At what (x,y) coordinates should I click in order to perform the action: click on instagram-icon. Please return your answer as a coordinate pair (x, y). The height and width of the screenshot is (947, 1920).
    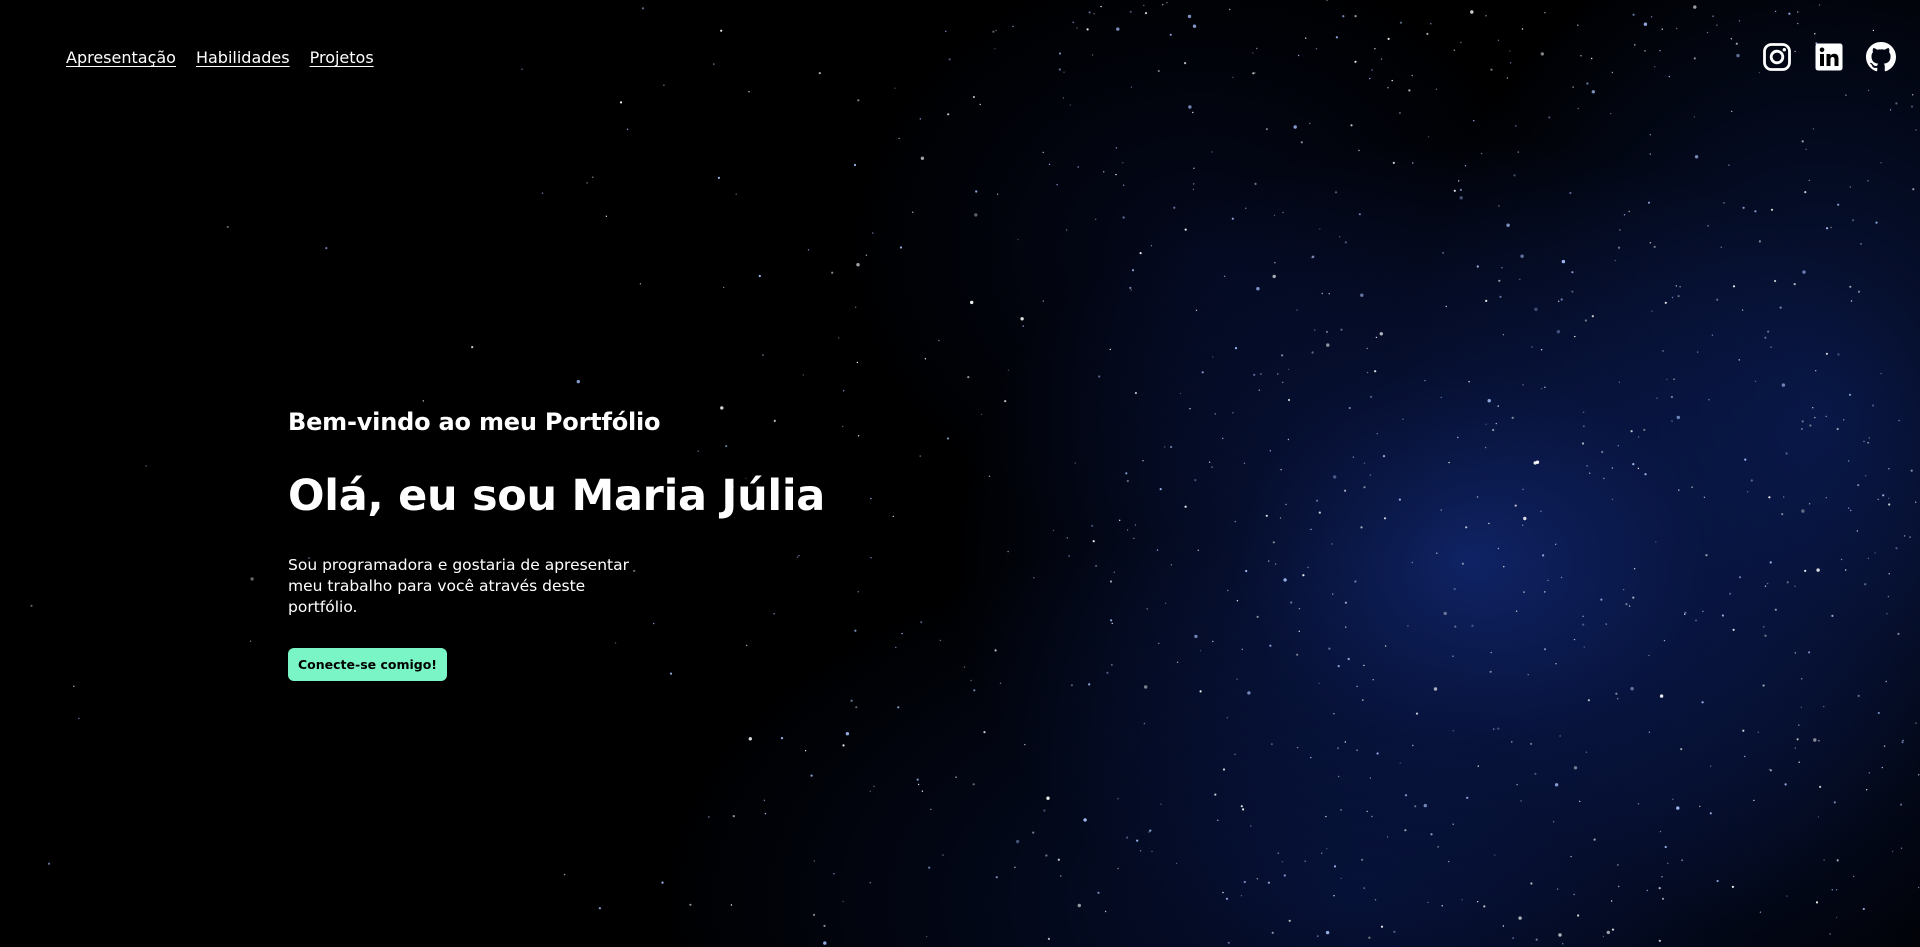
    Looking at the image, I should click on (1777, 57).